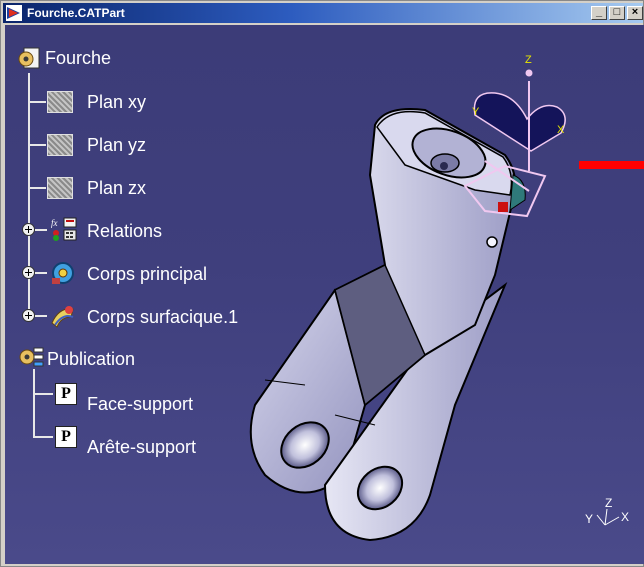  Describe the element at coordinates (617, 13) in the screenshot. I see `maximize-button: □` at that location.